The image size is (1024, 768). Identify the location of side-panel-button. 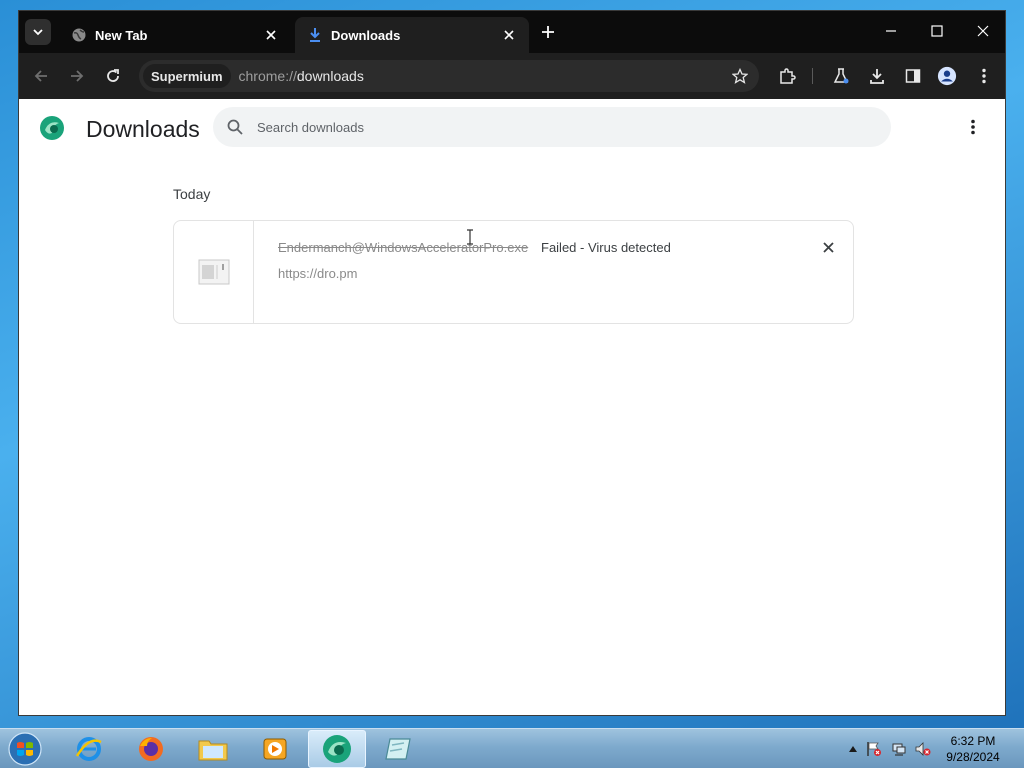
(913, 76).